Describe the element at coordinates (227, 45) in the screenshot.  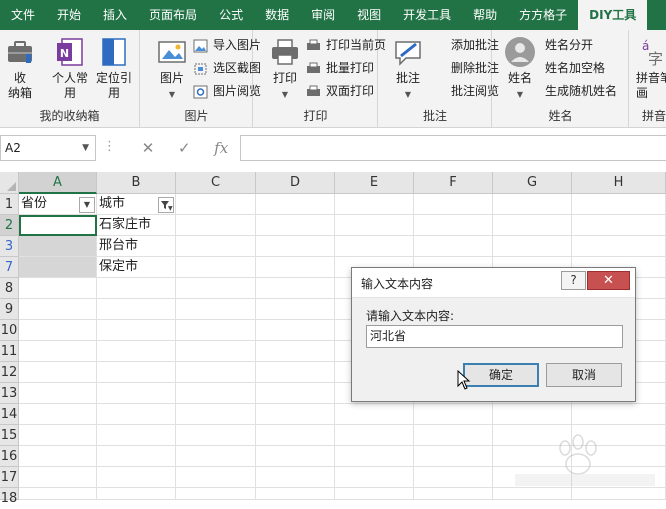
I see `import-picture-button: 导入图片` at that location.